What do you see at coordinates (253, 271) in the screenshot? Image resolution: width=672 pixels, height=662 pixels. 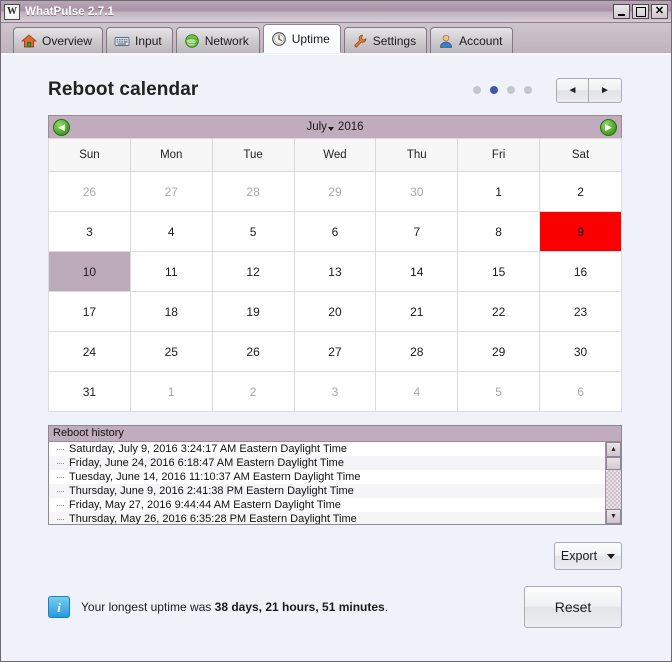 I see `calendar-day-cell: 12` at bounding box center [253, 271].